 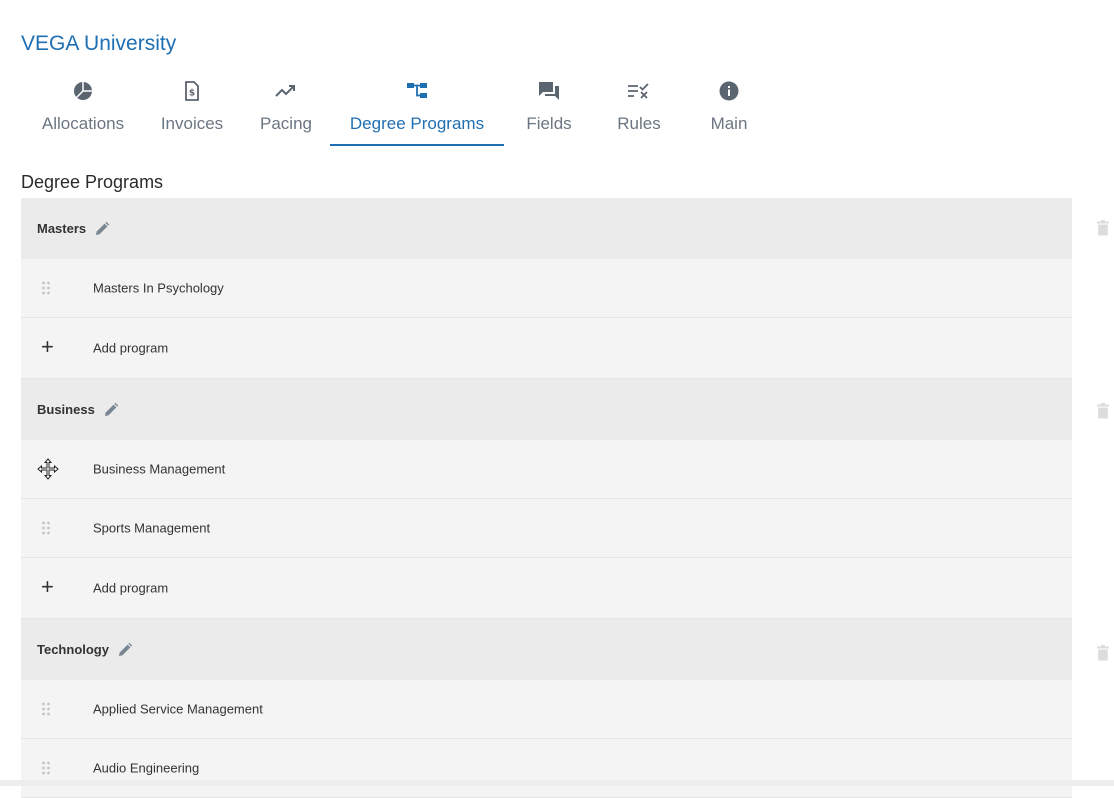 What do you see at coordinates (417, 91) in the screenshot?
I see `hierarchy-icon` at bounding box center [417, 91].